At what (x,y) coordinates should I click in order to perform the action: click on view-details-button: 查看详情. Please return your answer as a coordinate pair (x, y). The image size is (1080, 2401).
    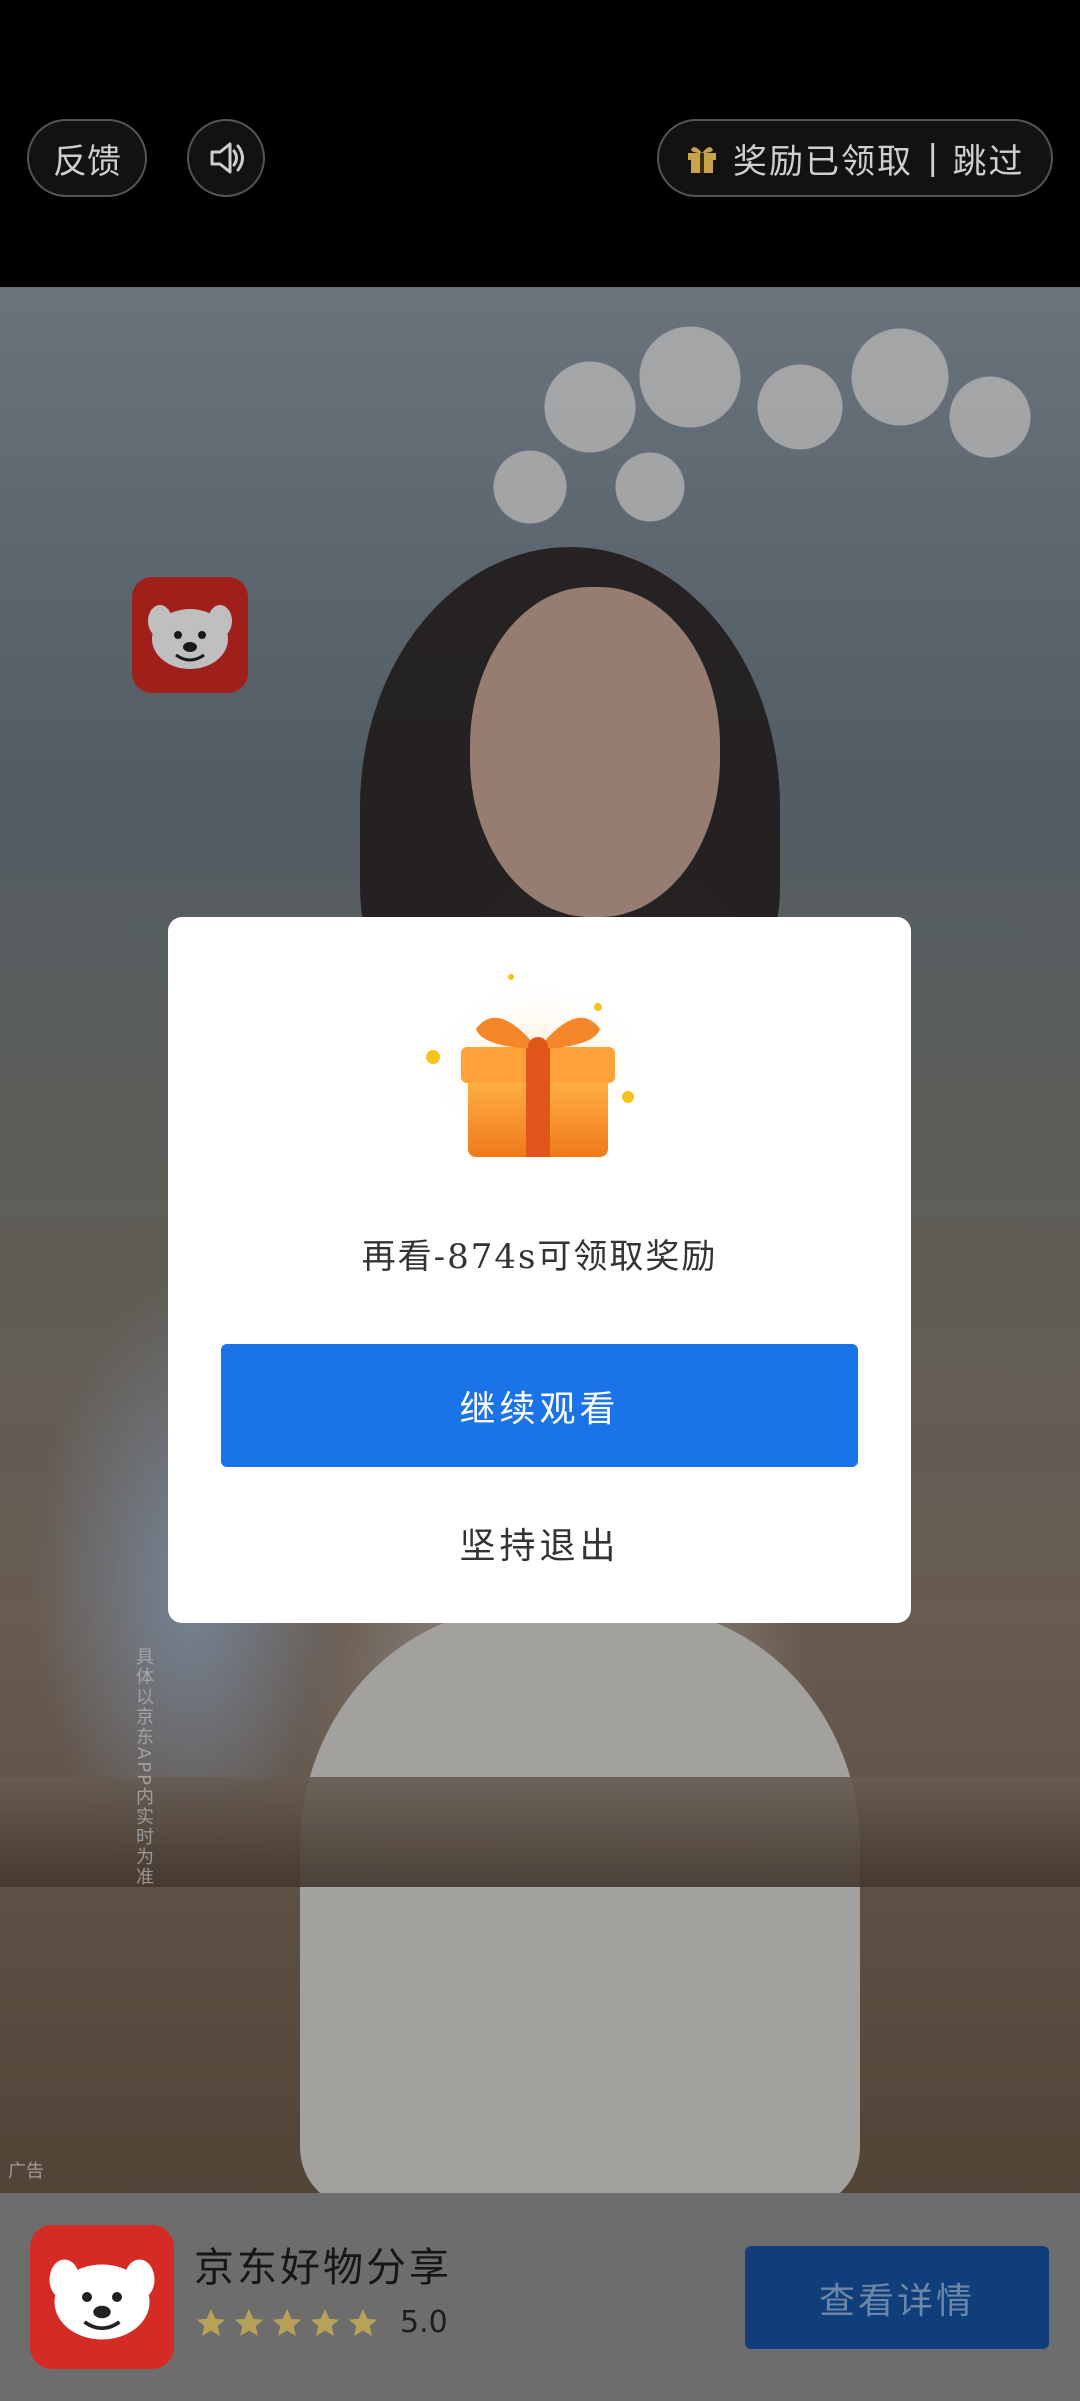
    Looking at the image, I should click on (897, 2297).